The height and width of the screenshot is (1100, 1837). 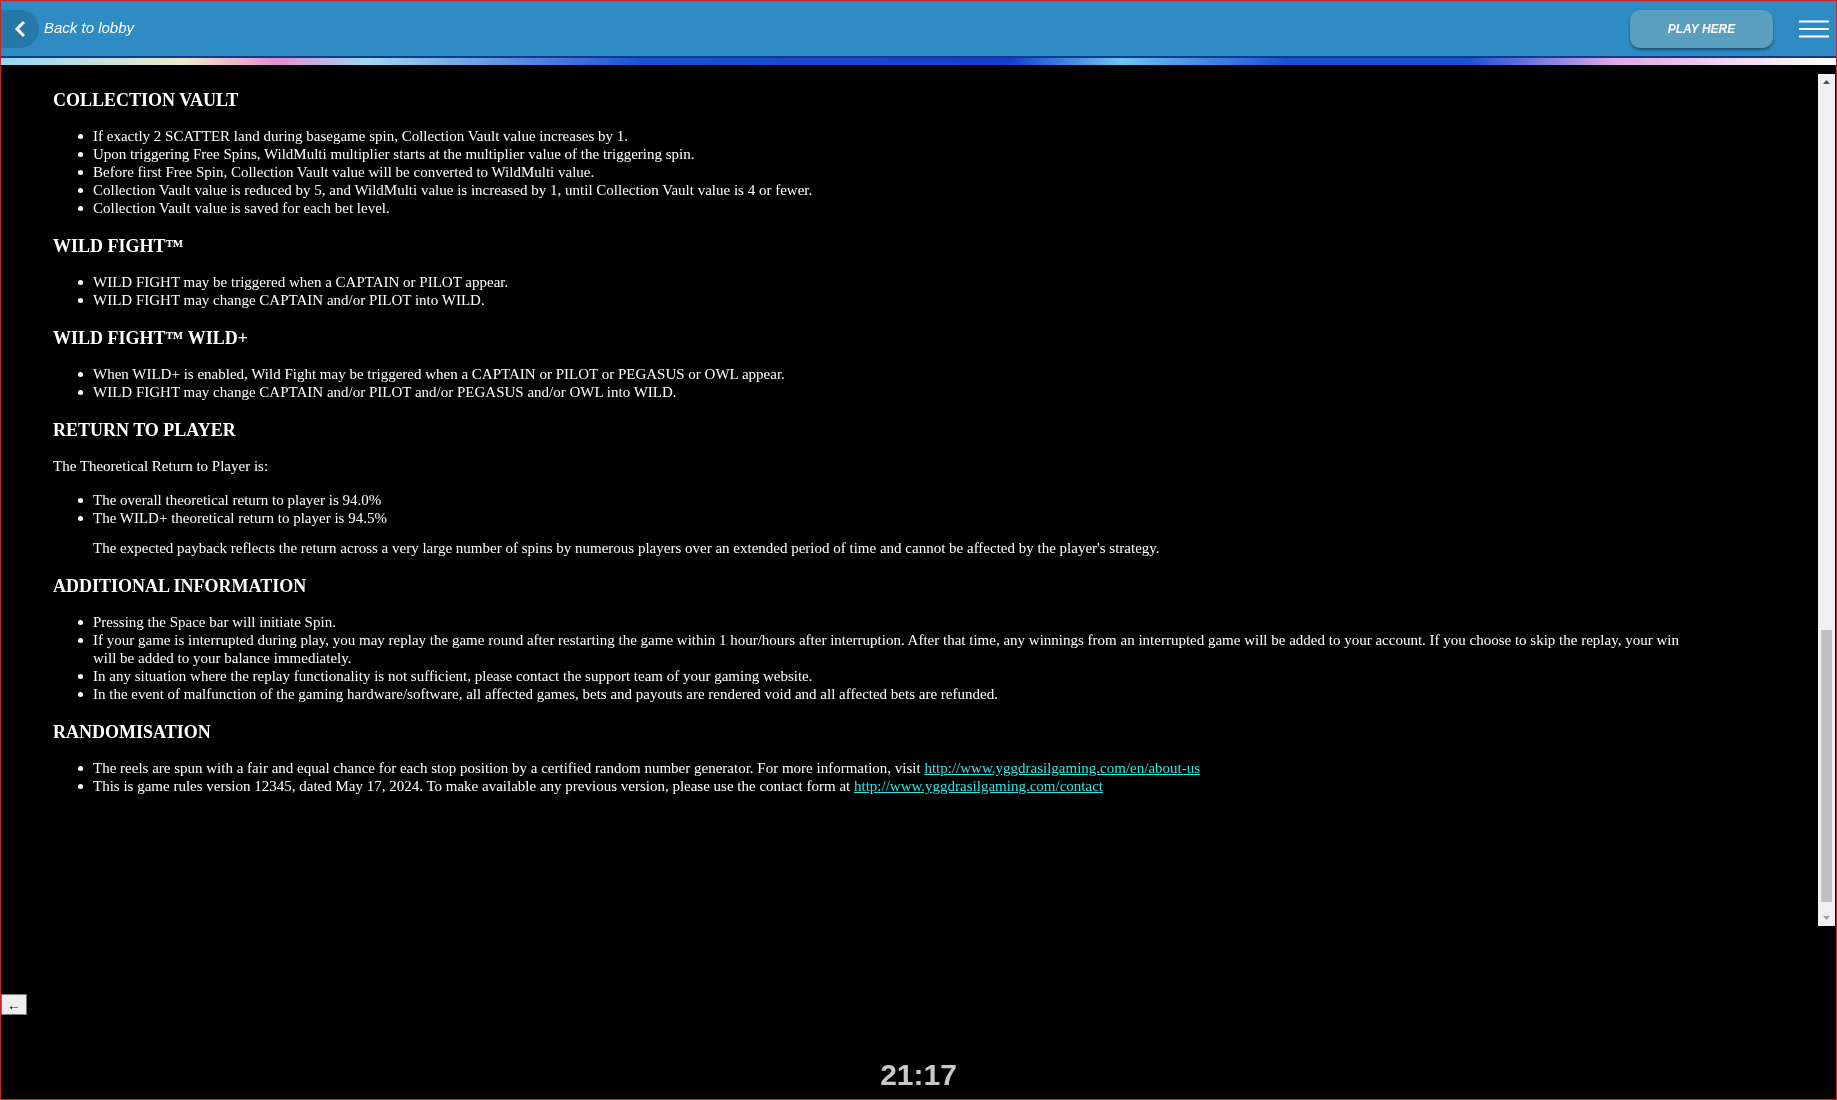 I want to click on menu-icon, so click(x=1814, y=28).